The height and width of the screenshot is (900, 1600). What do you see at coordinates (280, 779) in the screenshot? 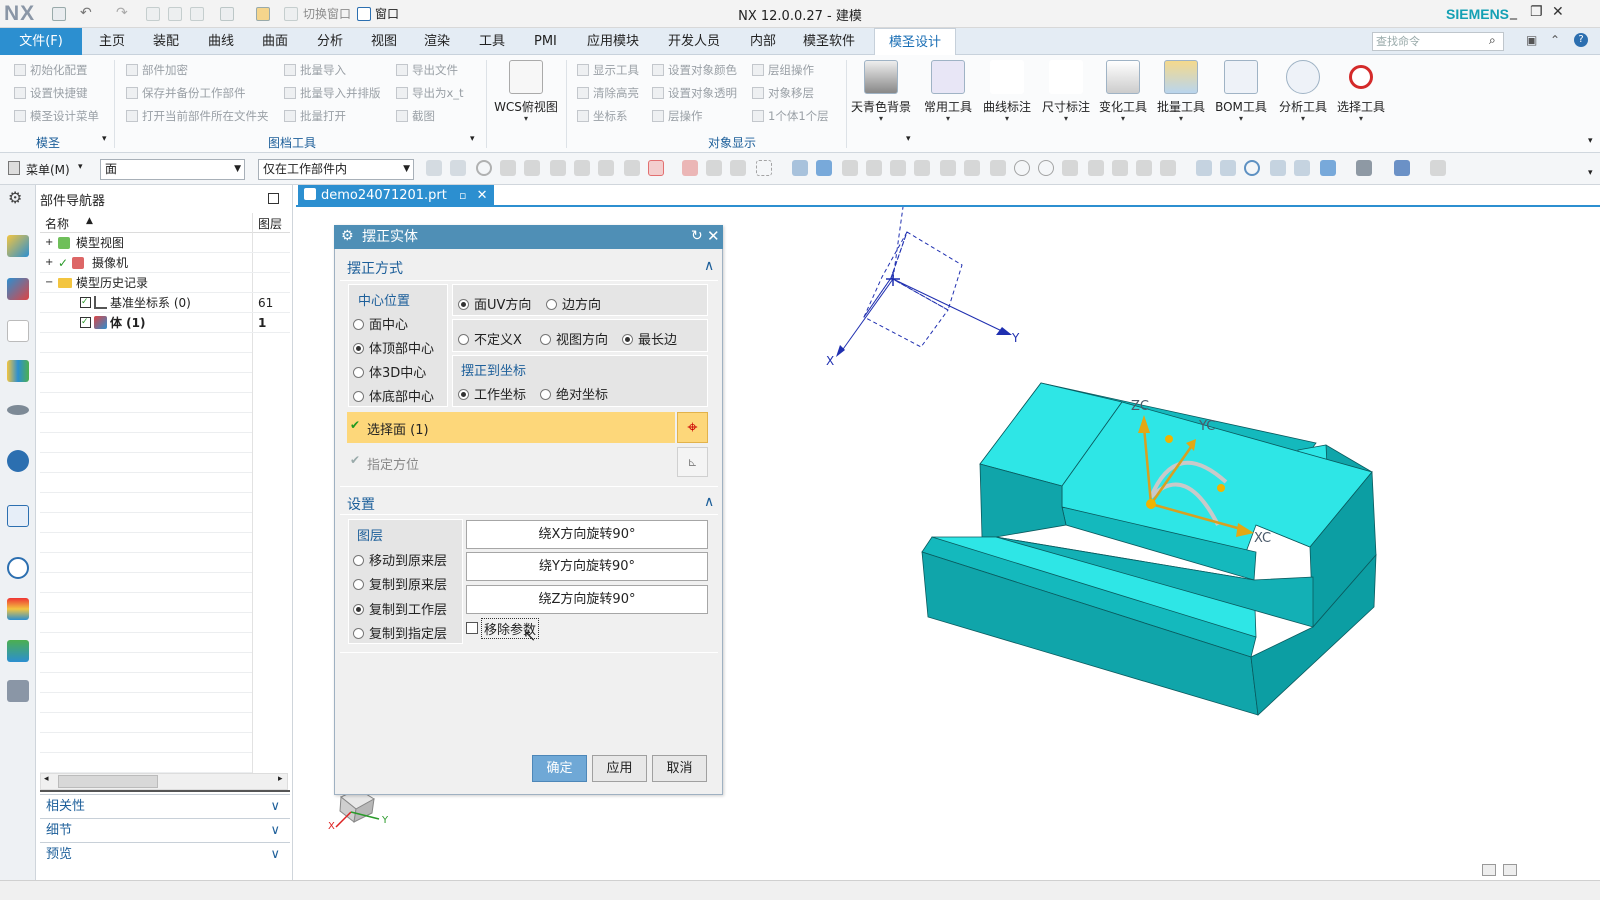
I see `scroll-right-icon: ▸` at bounding box center [280, 779].